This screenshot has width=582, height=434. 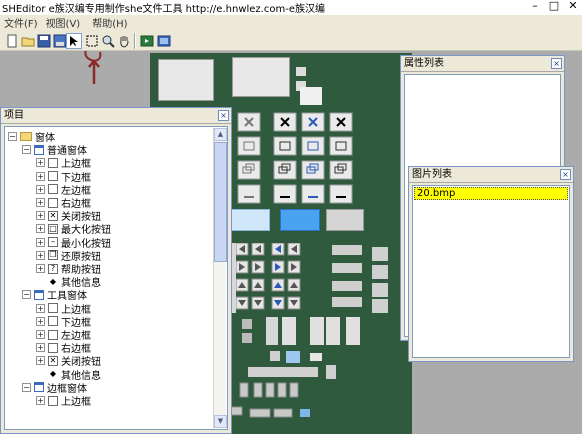 What do you see at coordinates (491, 175) in the screenshot?
I see `image-panel-header: 图片列表` at bounding box center [491, 175].